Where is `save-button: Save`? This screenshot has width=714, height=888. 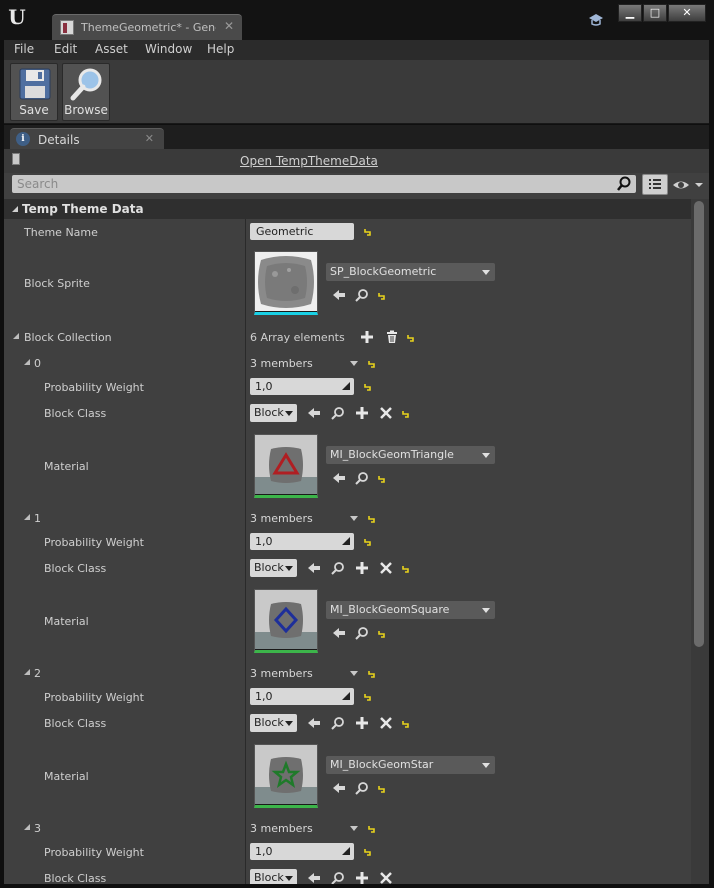 save-button: Save is located at coordinates (34, 92).